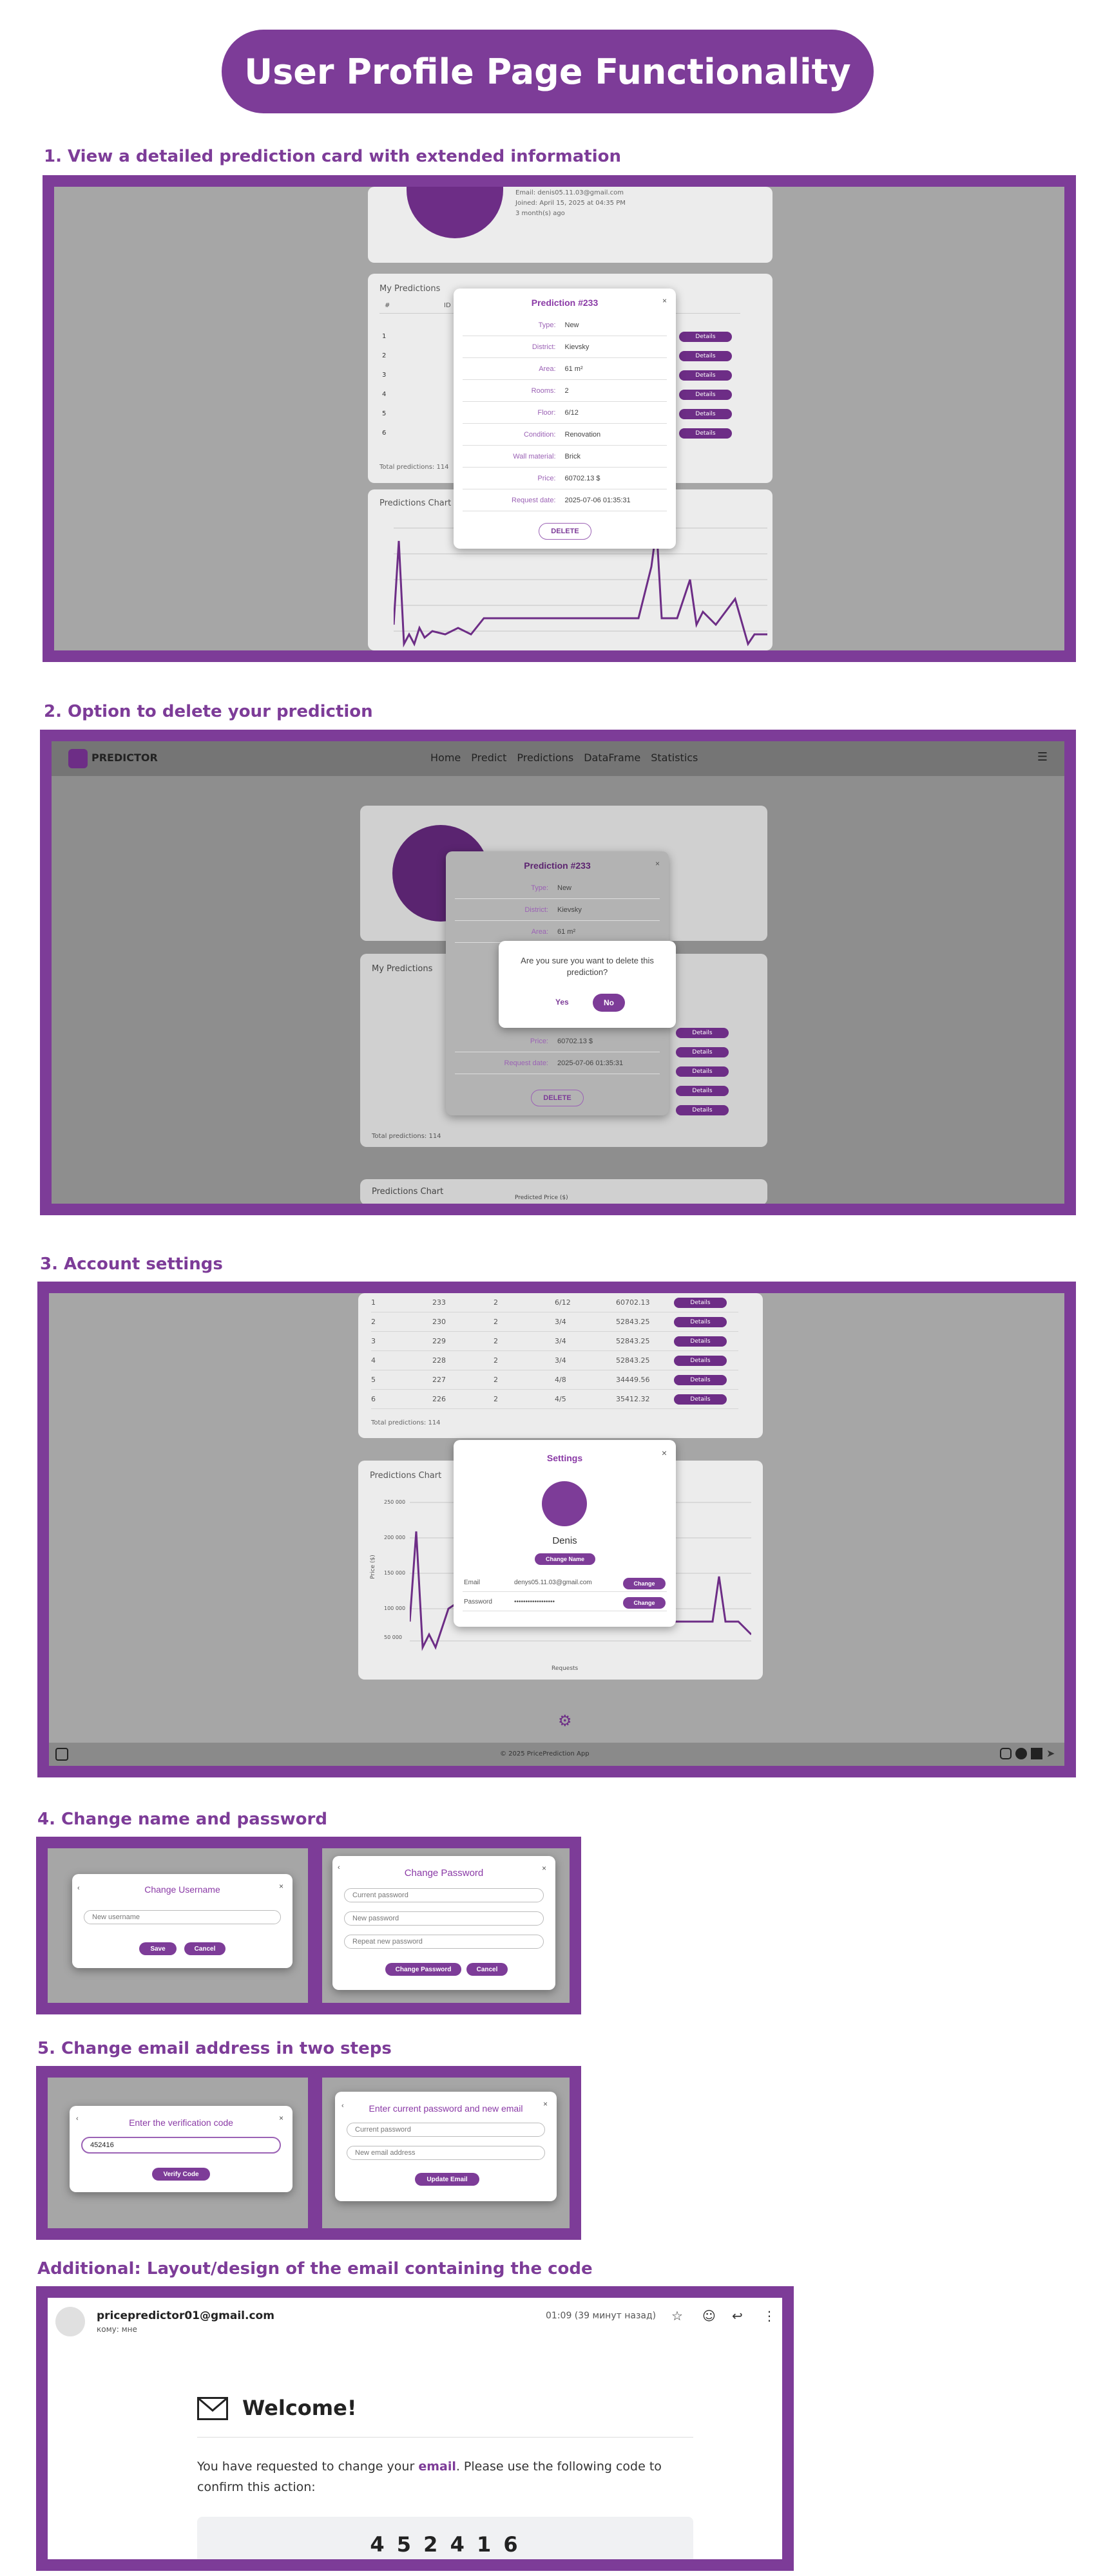 Image resolution: width=1094 pixels, height=2576 pixels. I want to click on nav-home: Home, so click(446, 758).